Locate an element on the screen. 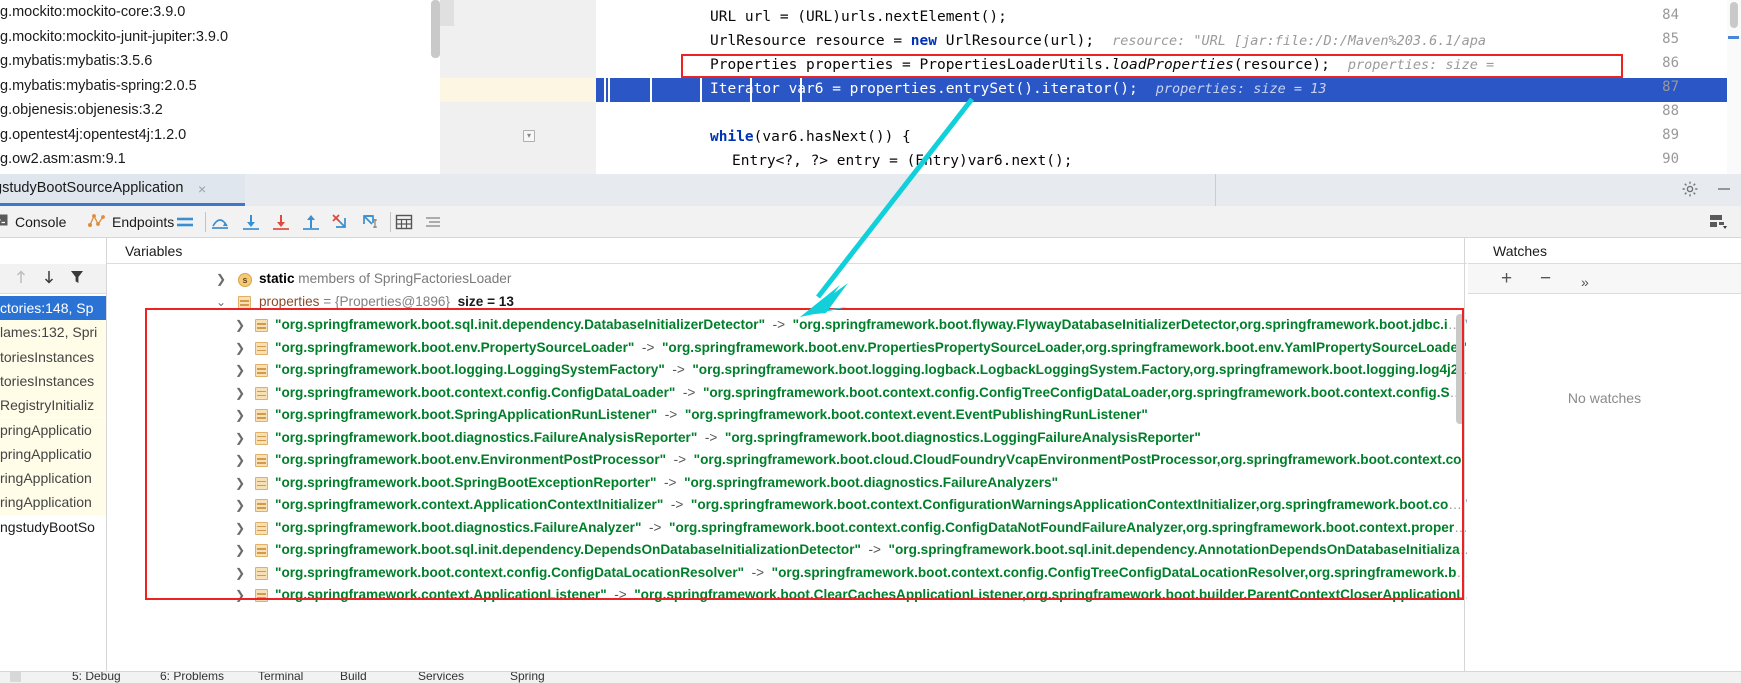 This screenshot has height=683, width=1741. more-watches-button: » is located at coordinates (1585, 282).